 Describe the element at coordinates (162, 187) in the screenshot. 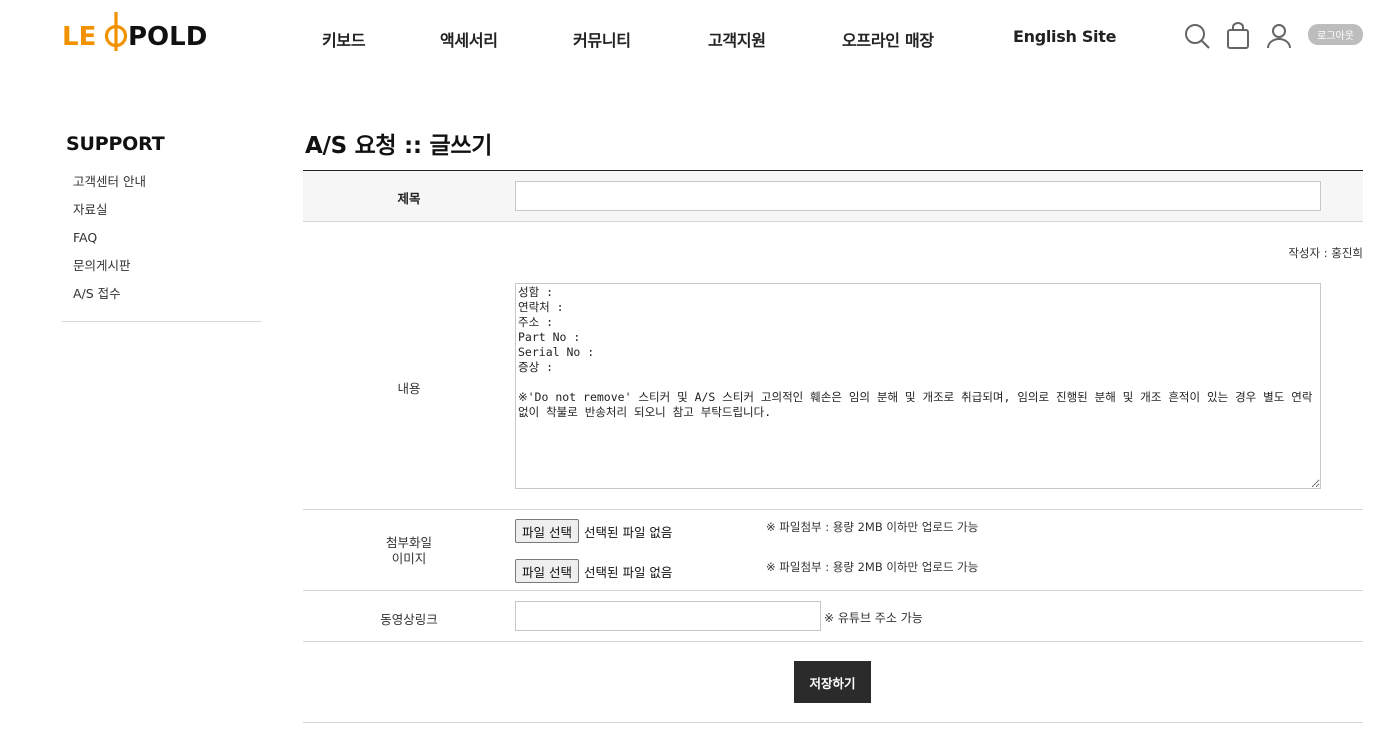

I see `sidebar-item-customer-center: 고객센터 안내` at that location.